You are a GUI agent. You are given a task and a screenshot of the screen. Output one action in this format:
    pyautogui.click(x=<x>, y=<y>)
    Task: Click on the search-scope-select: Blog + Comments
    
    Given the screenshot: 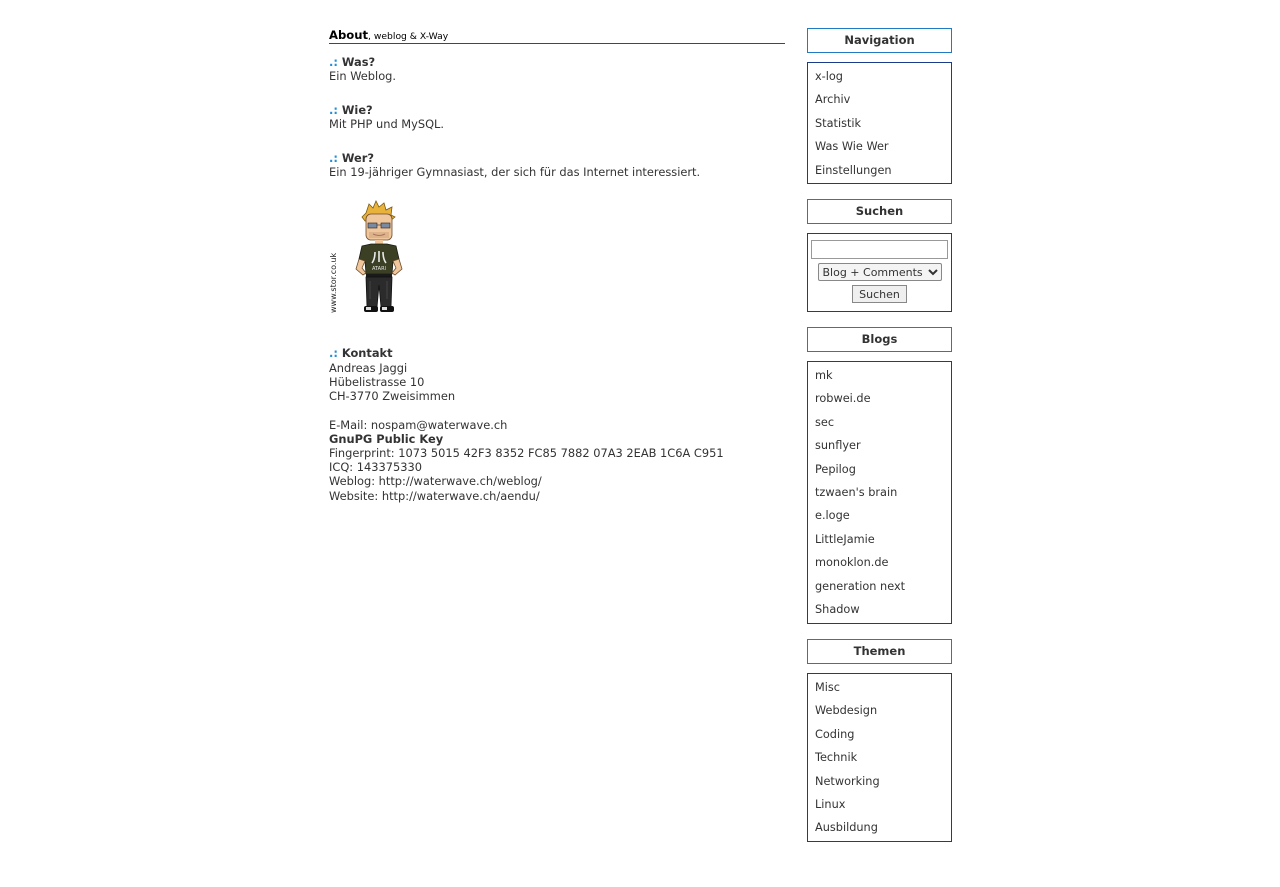 What is the action you would take?
    pyautogui.click(x=879, y=272)
    